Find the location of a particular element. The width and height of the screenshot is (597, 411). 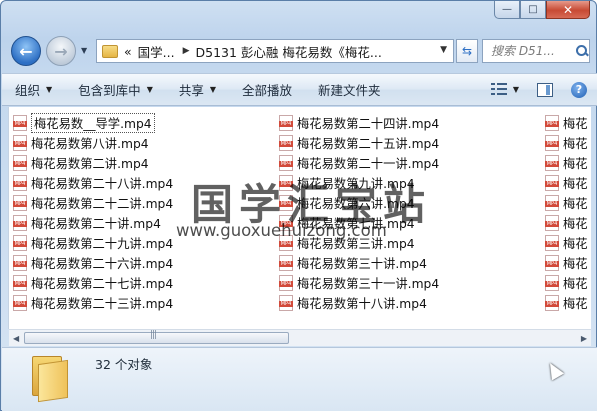

include-library-label: 包含到库中 is located at coordinates (109, 90).